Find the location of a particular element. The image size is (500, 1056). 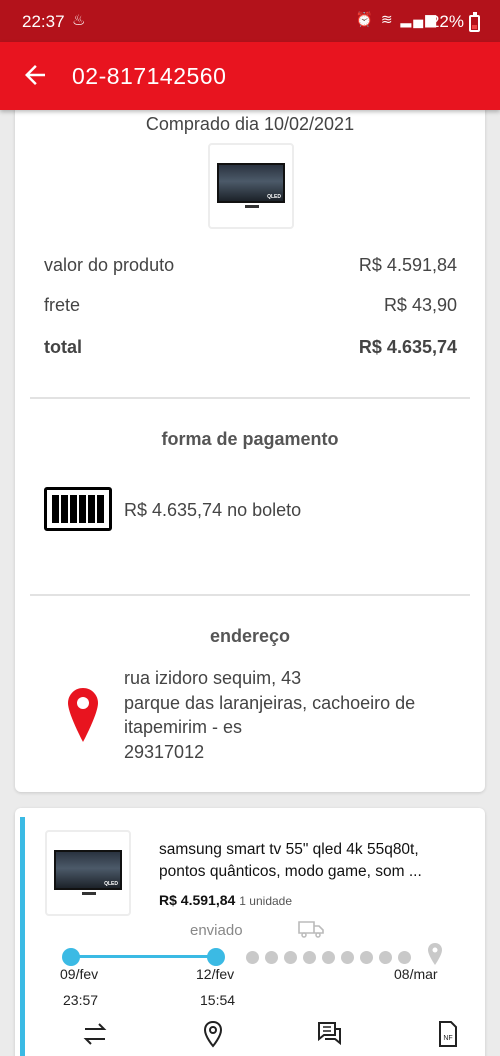

total-value: R$ 4.635,74 is located at coordinates (407, 347).